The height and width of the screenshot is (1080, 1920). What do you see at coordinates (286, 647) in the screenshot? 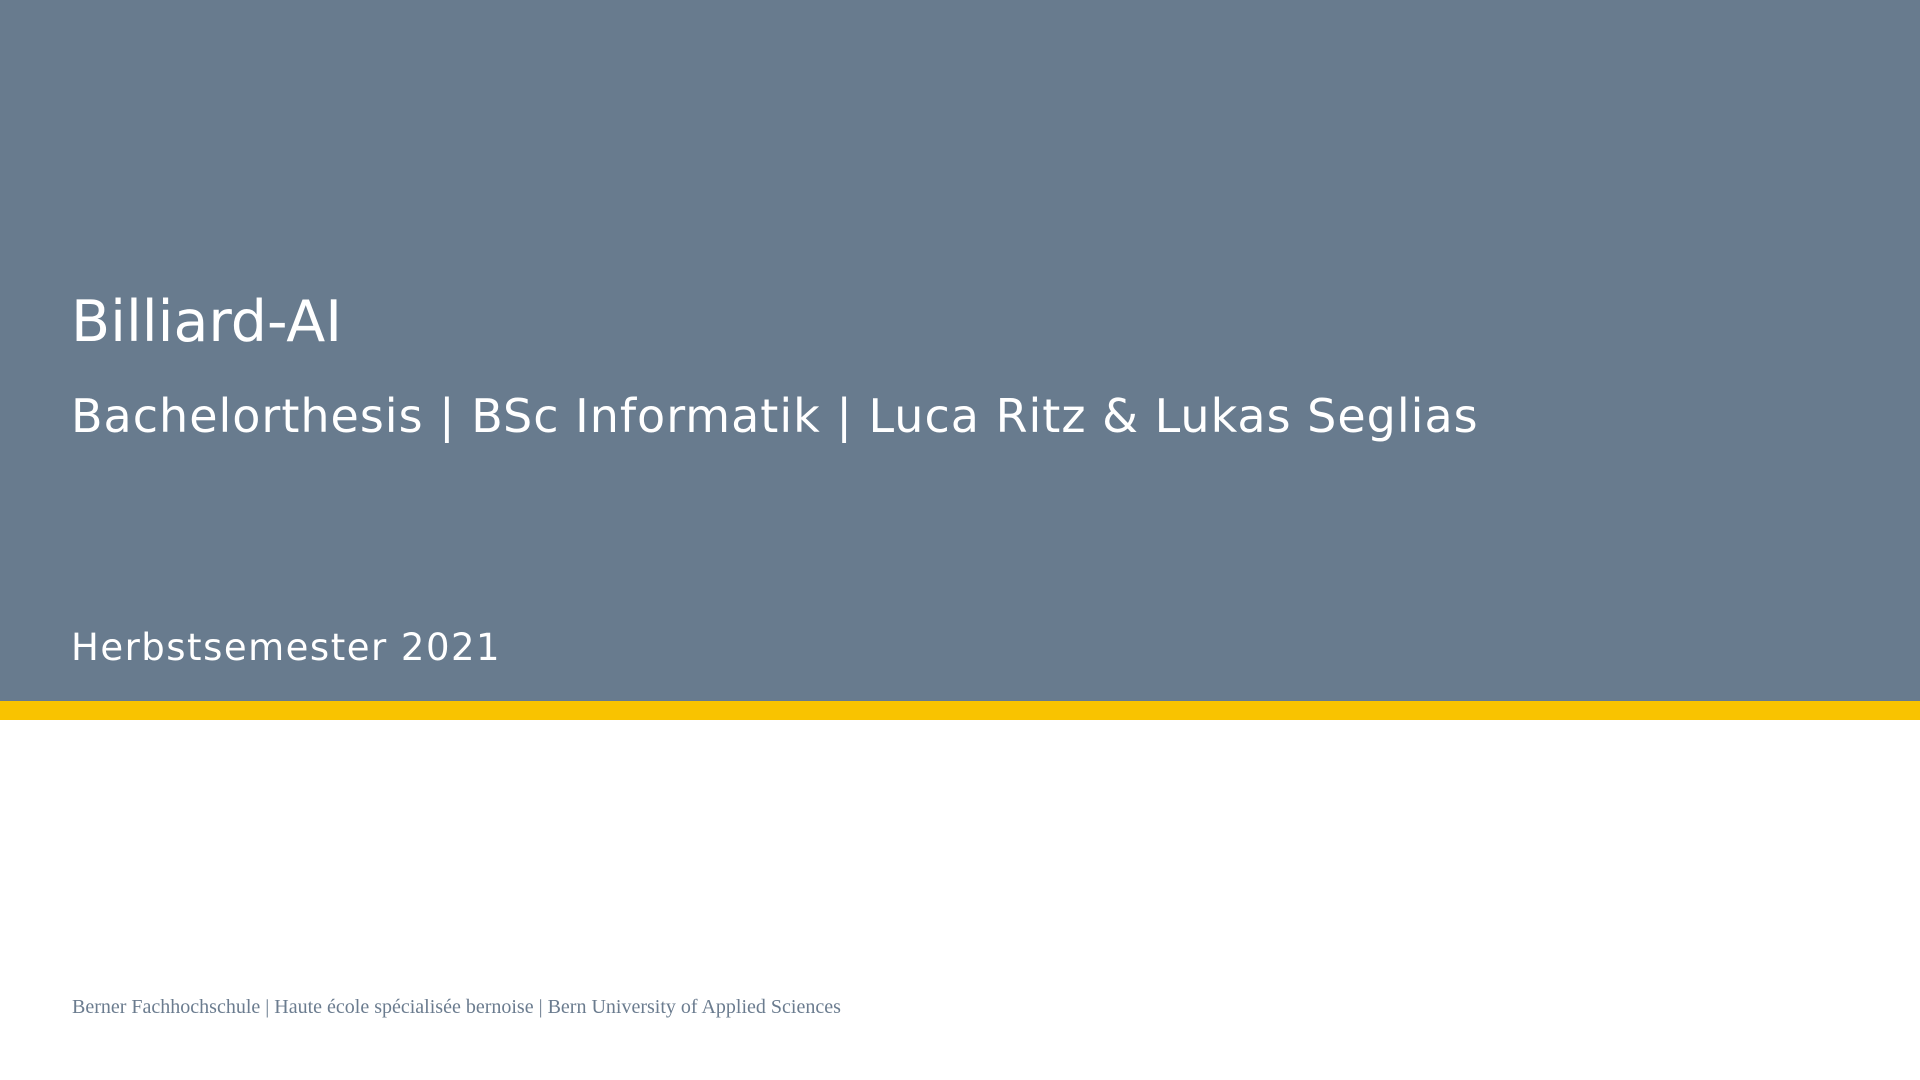
I see `semester-label: Herbstsemester 2021` at bounding box center [286, 647].